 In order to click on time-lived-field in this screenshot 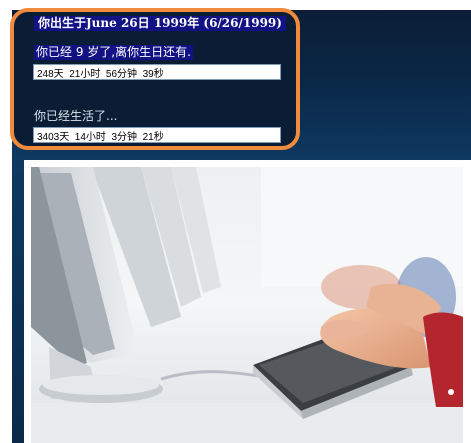, I will do `click(157, 135)`.